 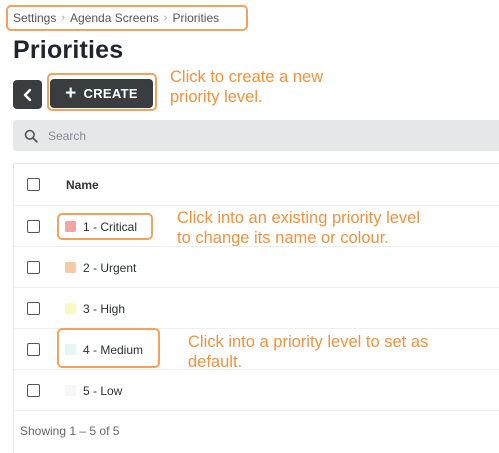 What do you see at coordinates (247, 87) in the screenshot?
I see `annotation-create: Click to create a new priority level.` at bounding box center [247, 87].